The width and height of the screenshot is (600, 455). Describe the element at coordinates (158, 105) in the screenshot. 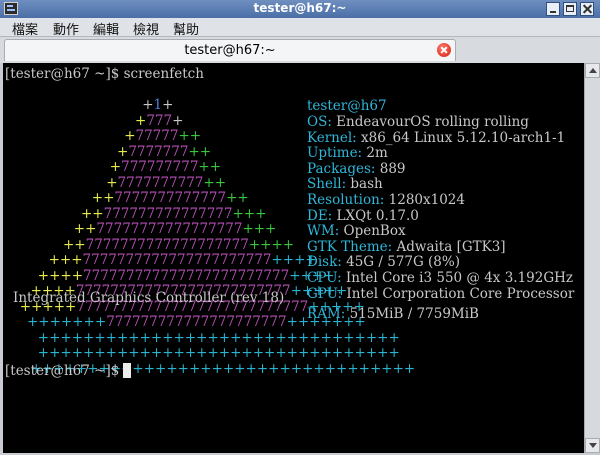

I see `logo-row: +1+` at that location.